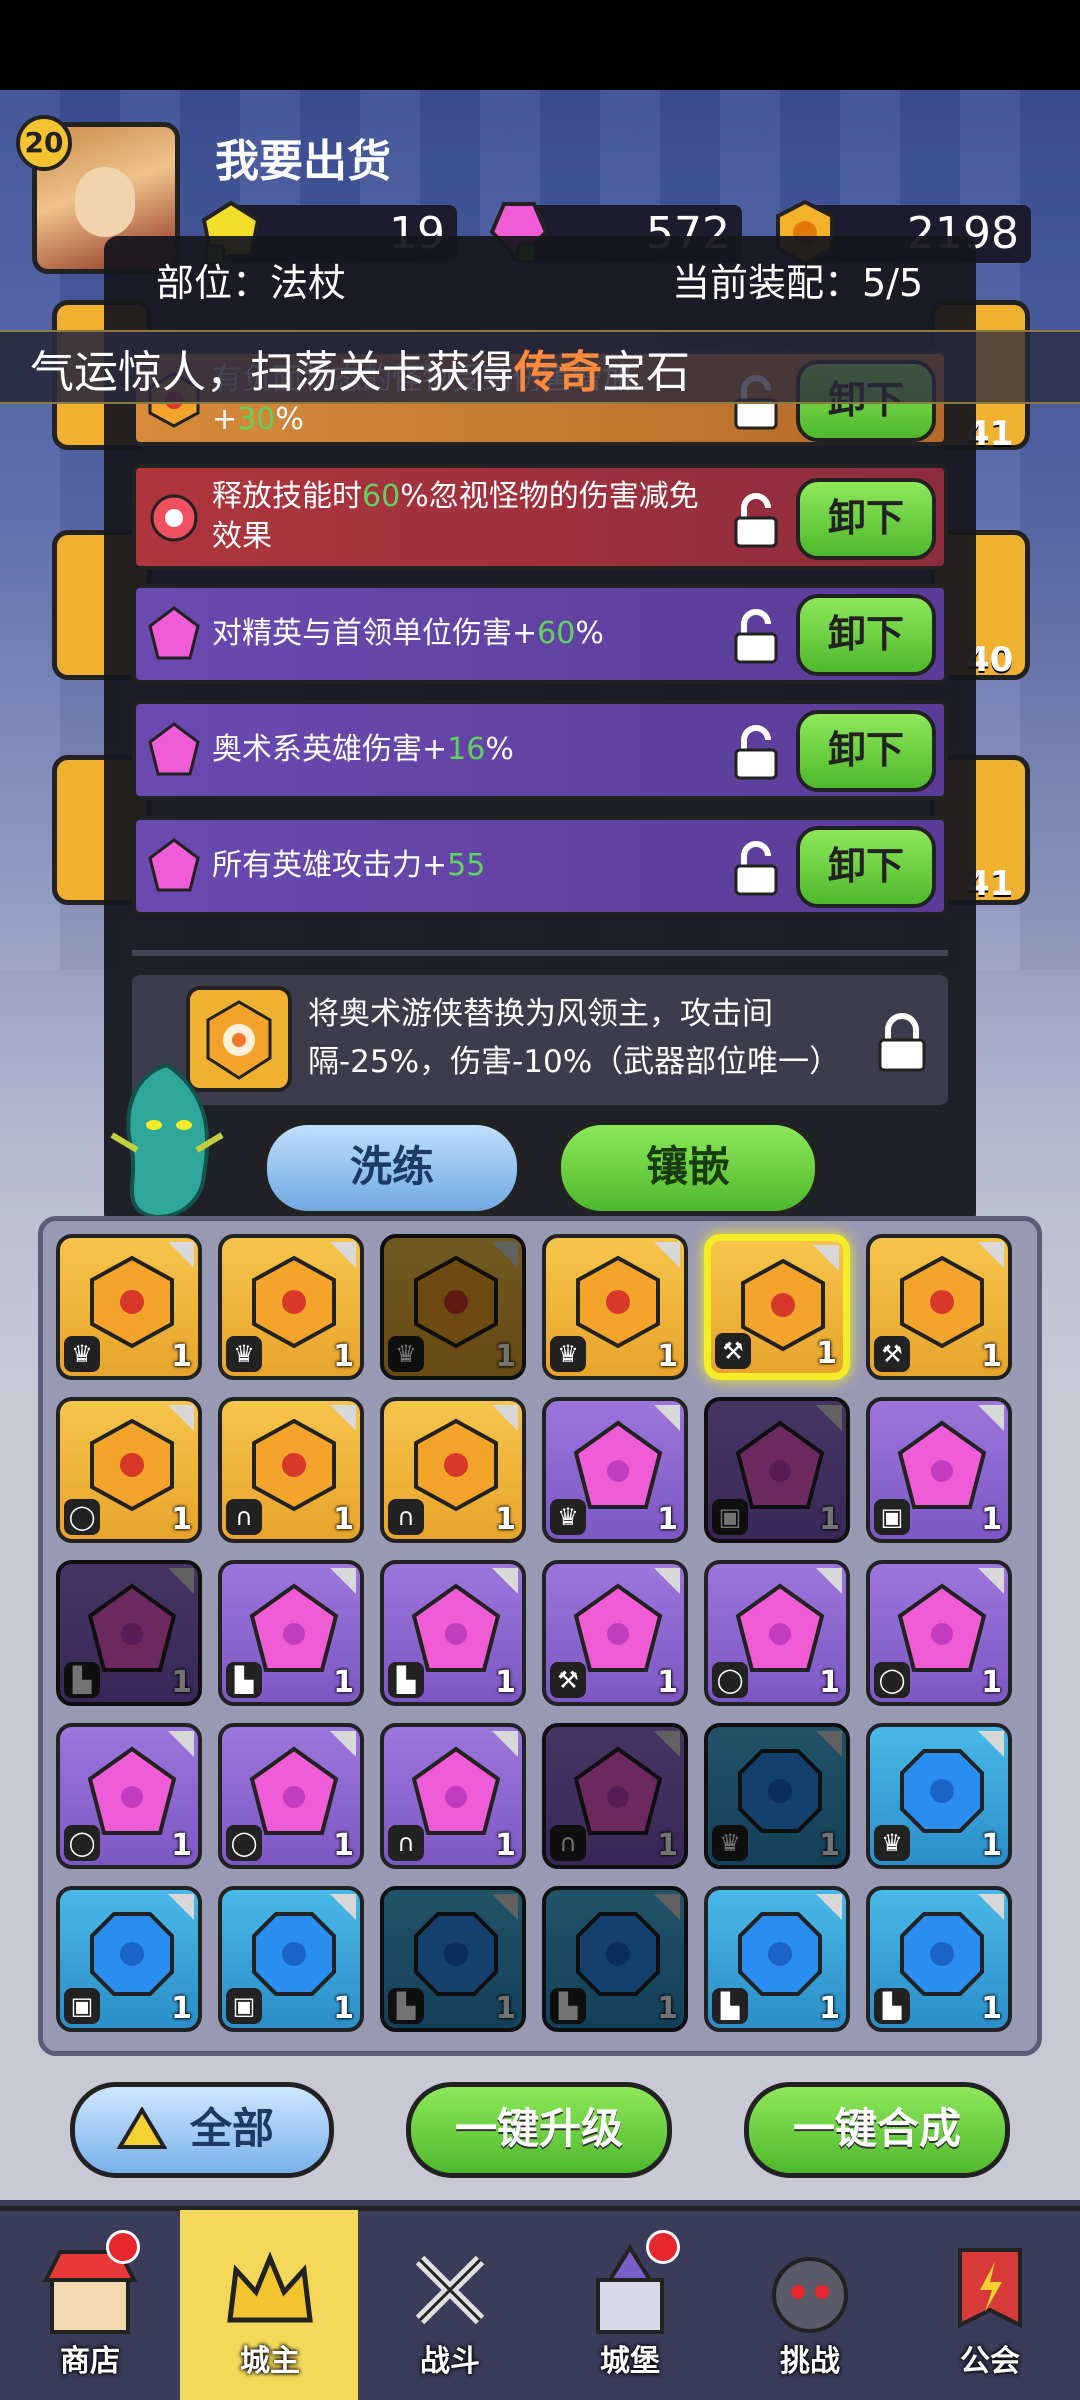 This screenshot has width=1080, height=2400. Describe the element at coordinates (167, 1140) in the screenshot. I see `spirit-mascot` at that location.